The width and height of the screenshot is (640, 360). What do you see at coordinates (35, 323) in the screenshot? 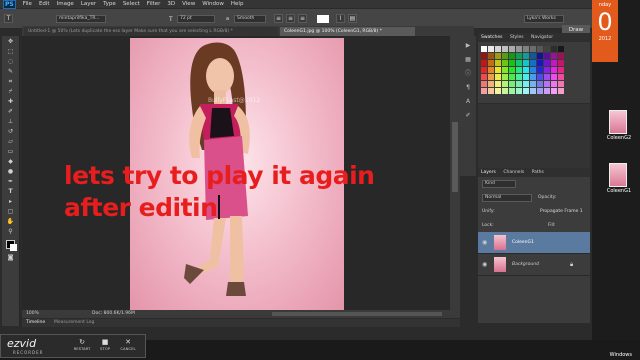
I see `tab-timeline: Timeline` at bounding box center [35, 323].